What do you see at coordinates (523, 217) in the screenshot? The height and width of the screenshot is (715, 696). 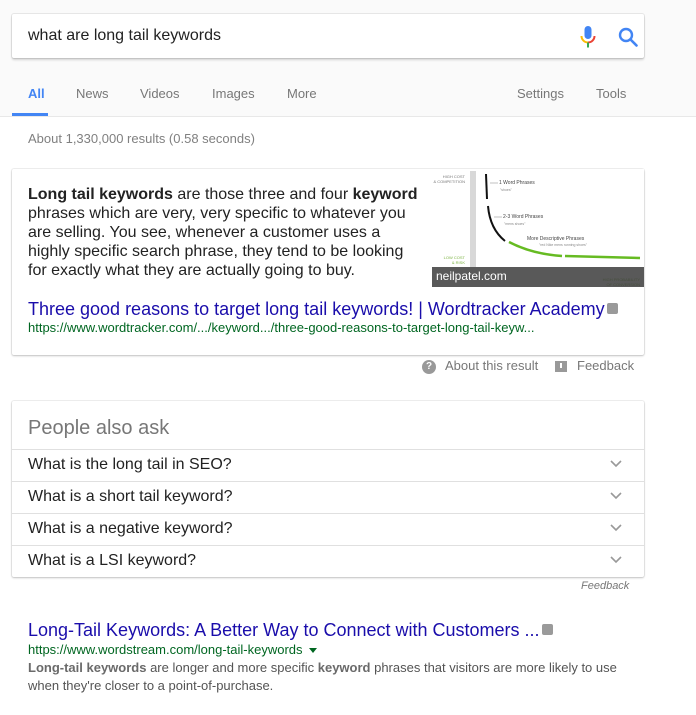 I see `phrase-2-label: 2-3 Word Phrases` at bounding box center [523, 217].